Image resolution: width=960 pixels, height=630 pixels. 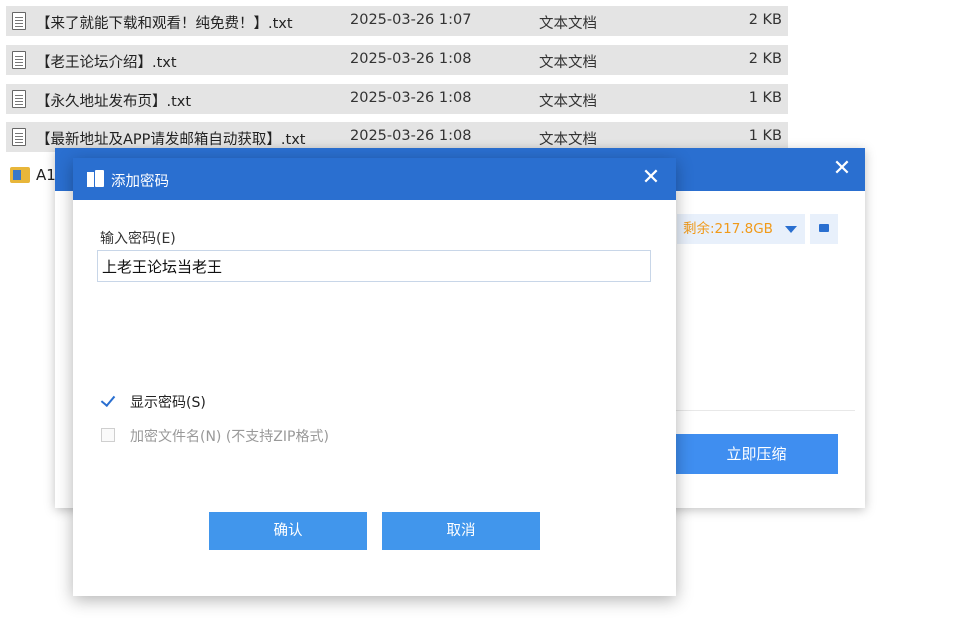 What do you see at coordinates (96, 179) in the screenshot?
I see `app-book-icon` at bounding box center [96, 179].